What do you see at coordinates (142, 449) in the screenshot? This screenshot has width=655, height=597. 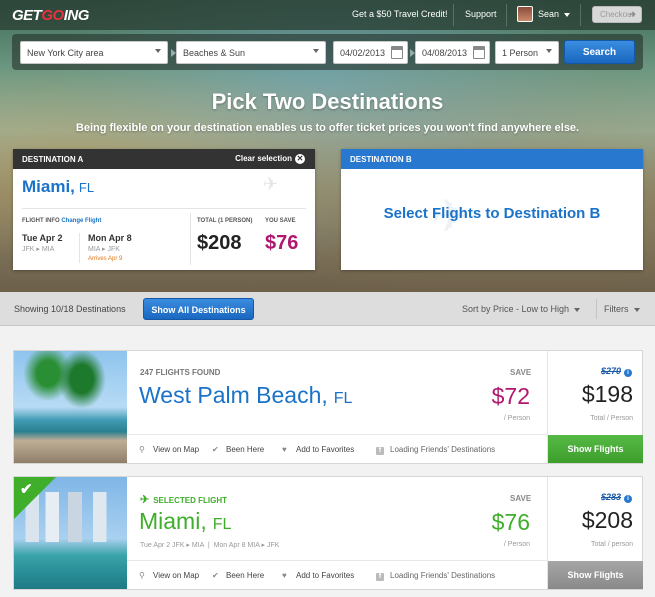 I see `map-pin-icon: ⚲` at bounding box center [142, 449].